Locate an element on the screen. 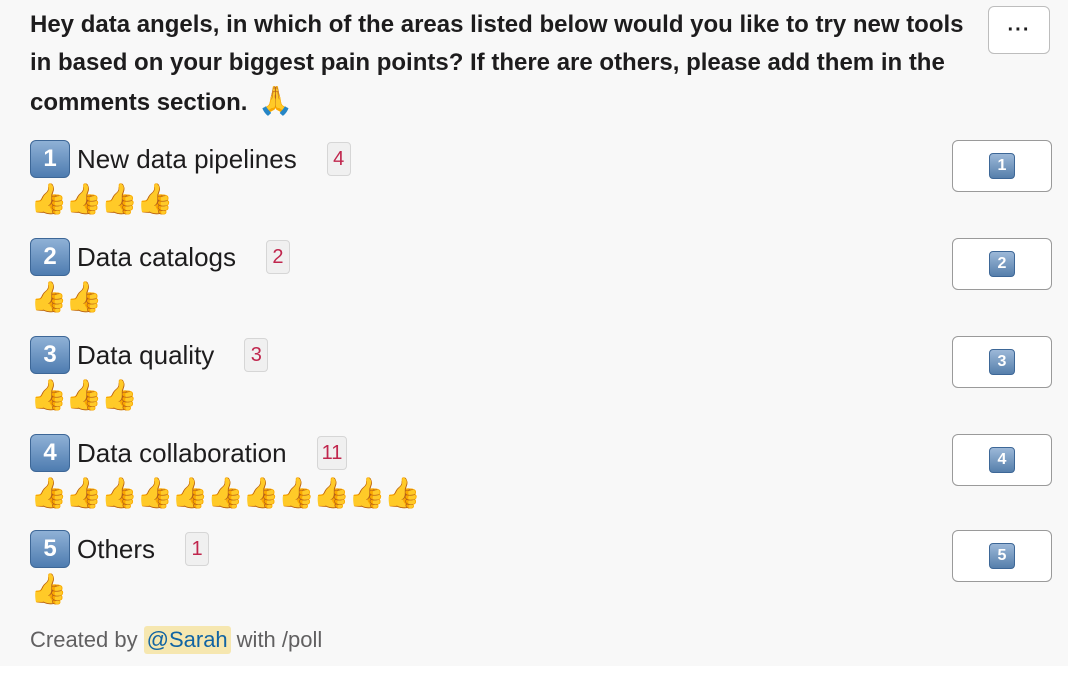 The width and height of the screenshot is (1068, 674). poll-option-5: 5 Others 1 👍 5 is located at coordinates (541, 575).